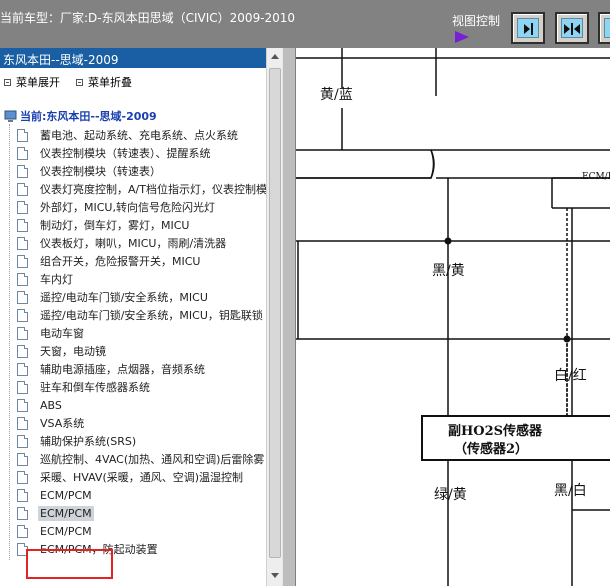 The image size is (610, 586). What do you see at coordinates (336, 95) in the screenshot?
I see `wire-label-yellow-blue: 黄/蓝` at bounding box center [336, 95].